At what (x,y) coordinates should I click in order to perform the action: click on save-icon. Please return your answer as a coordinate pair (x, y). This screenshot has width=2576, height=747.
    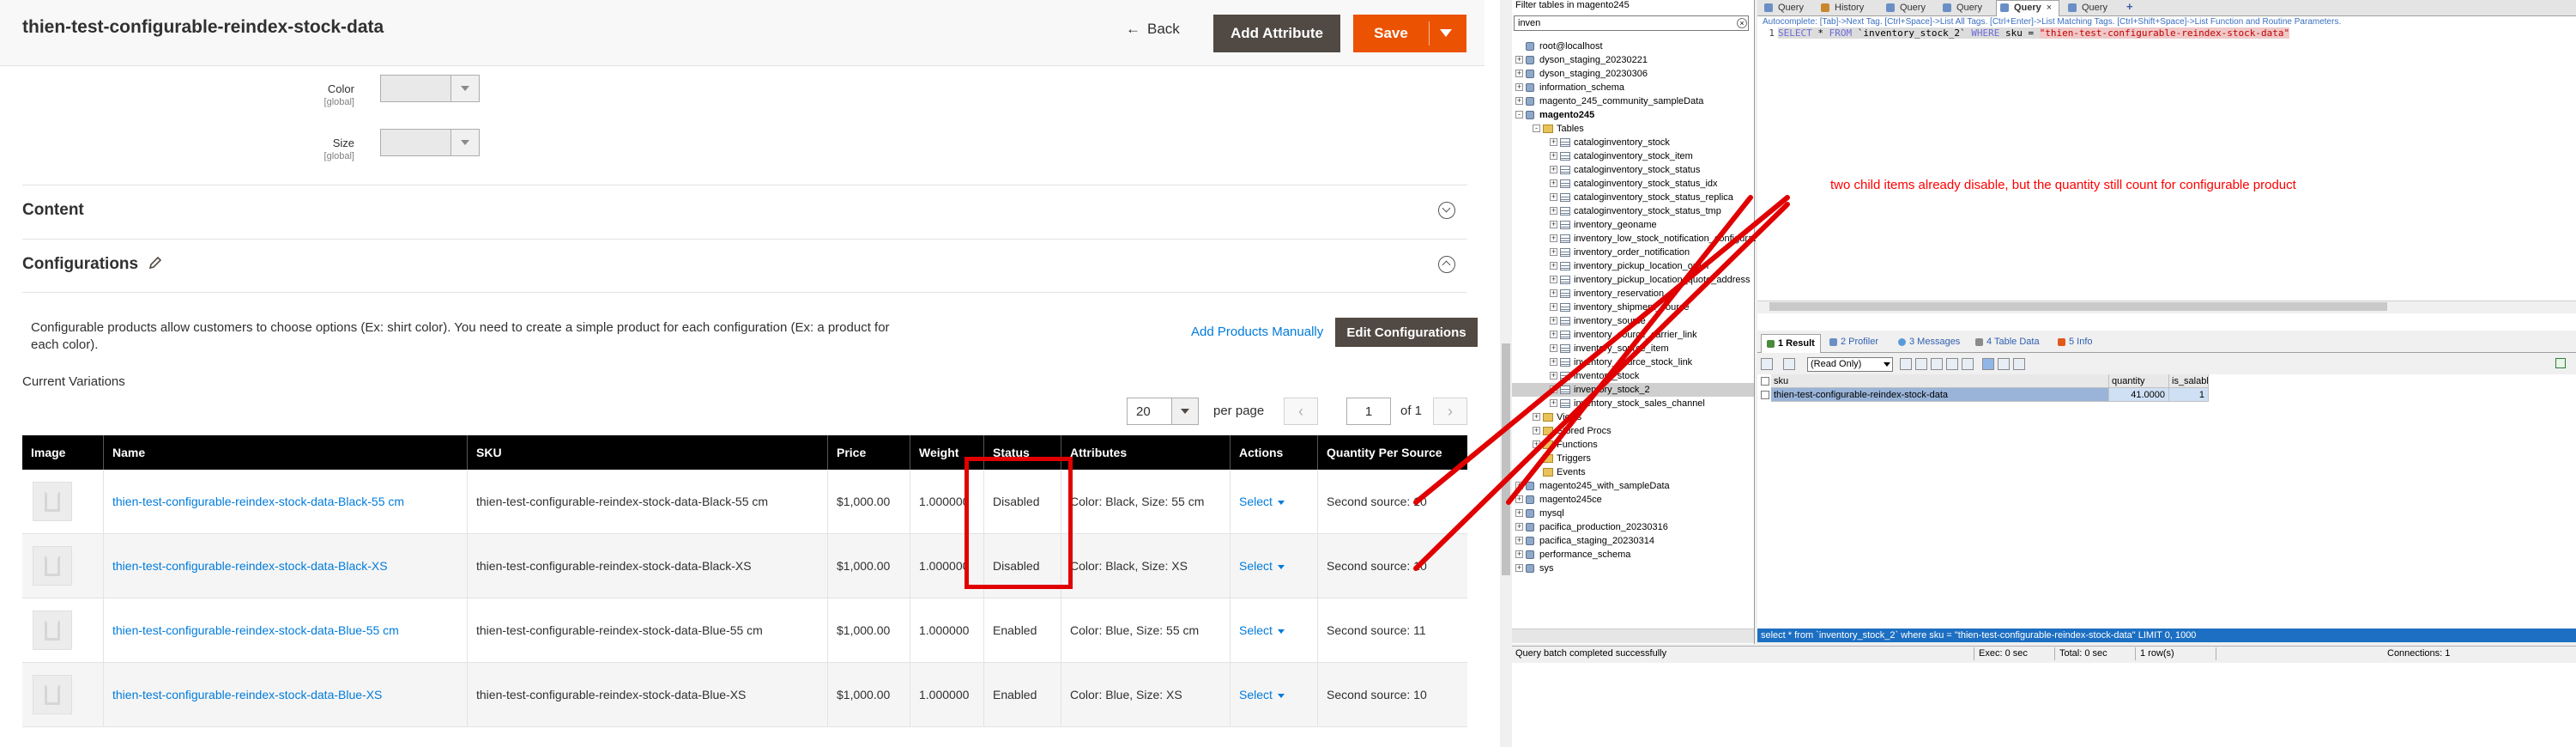
    Looking at the image, I should click on (1937, 364).